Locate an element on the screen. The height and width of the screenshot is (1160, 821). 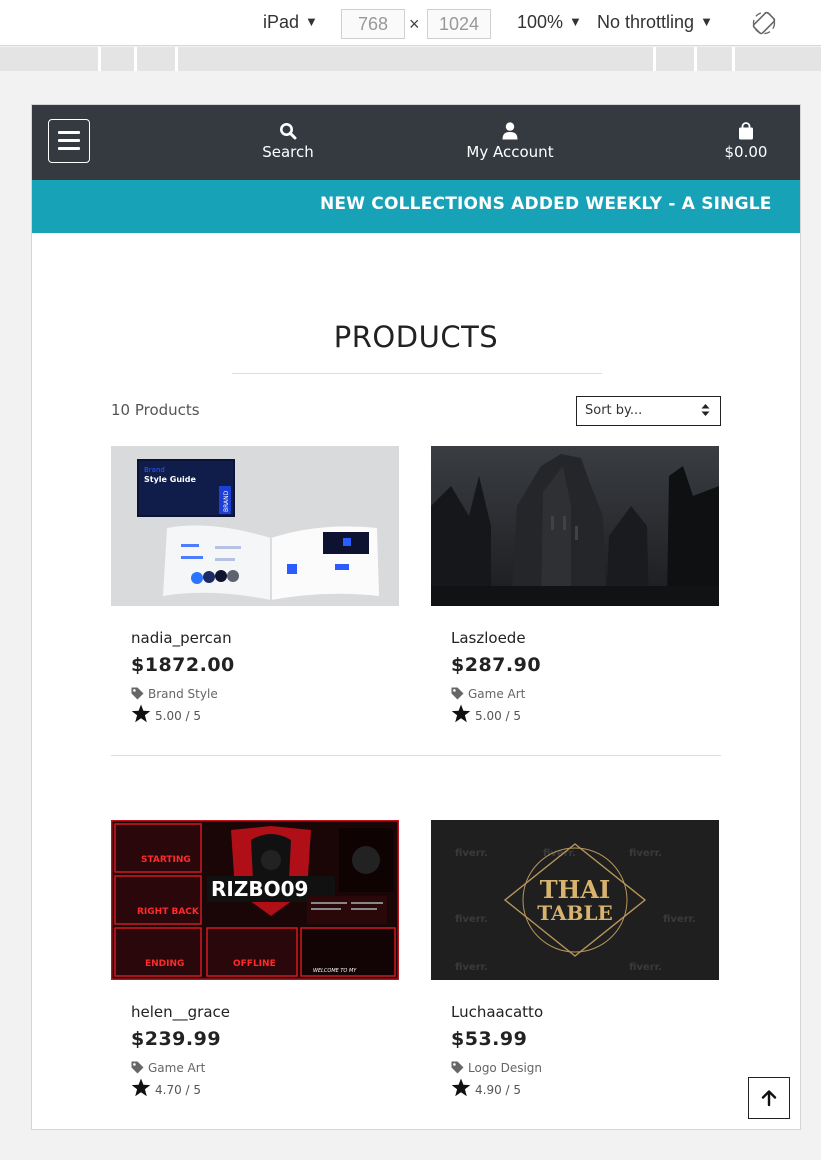
search-icon is located at coordinates (288, 131).